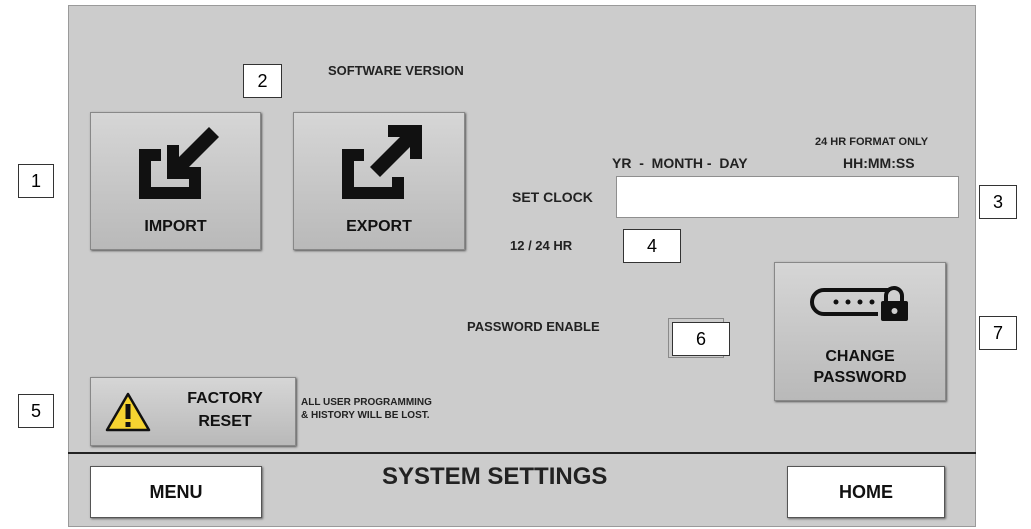  What do you see at coordinates (522, 453) in the screenshot?
I see `bottom-divider` at bounding box center [522, 453].